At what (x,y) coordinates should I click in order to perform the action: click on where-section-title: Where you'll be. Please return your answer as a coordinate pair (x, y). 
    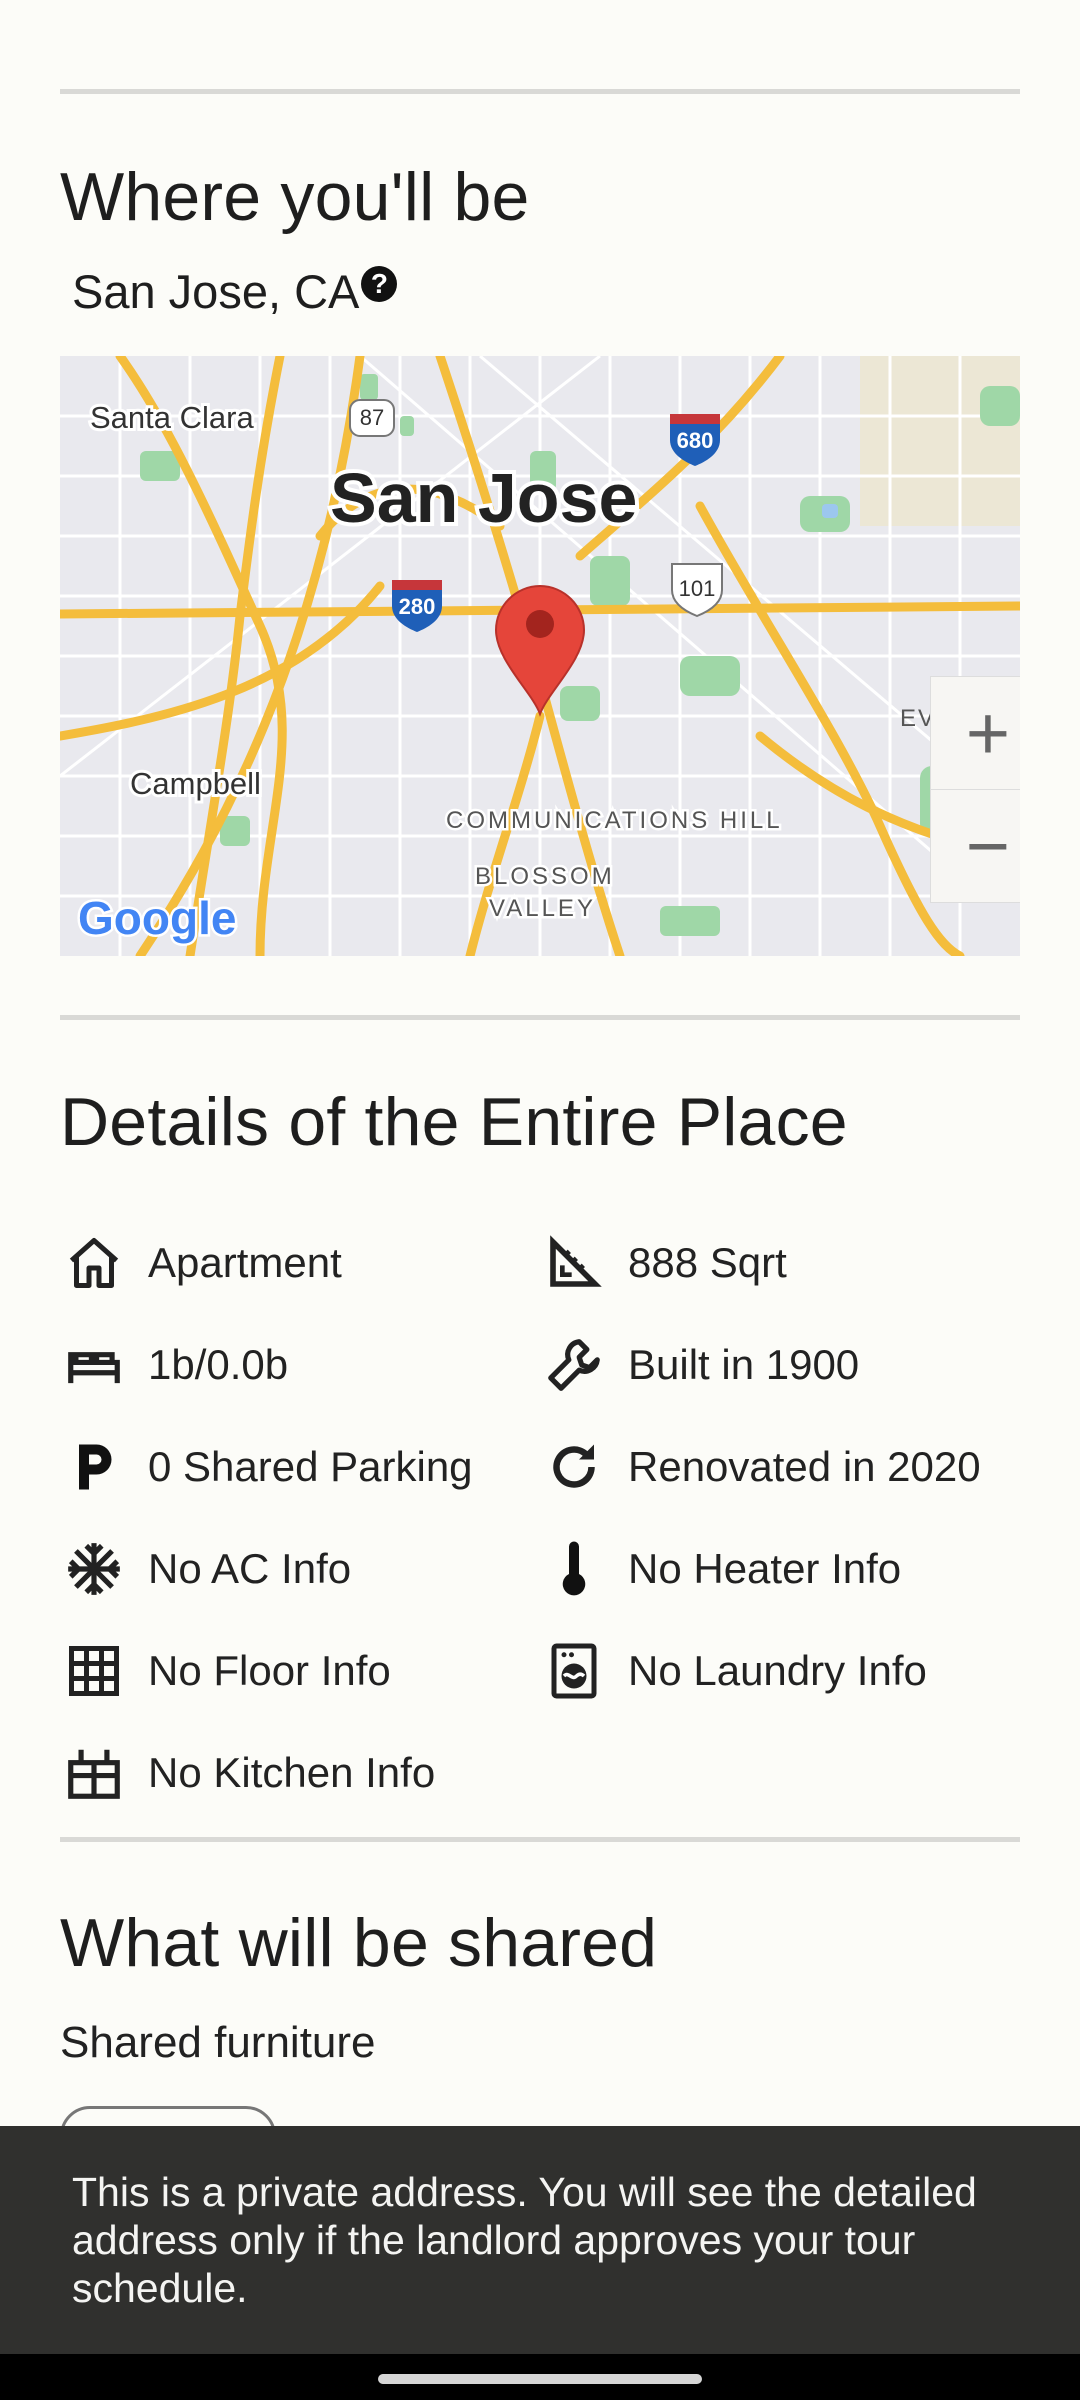
    Looking at the image, I should click on (295, 197).